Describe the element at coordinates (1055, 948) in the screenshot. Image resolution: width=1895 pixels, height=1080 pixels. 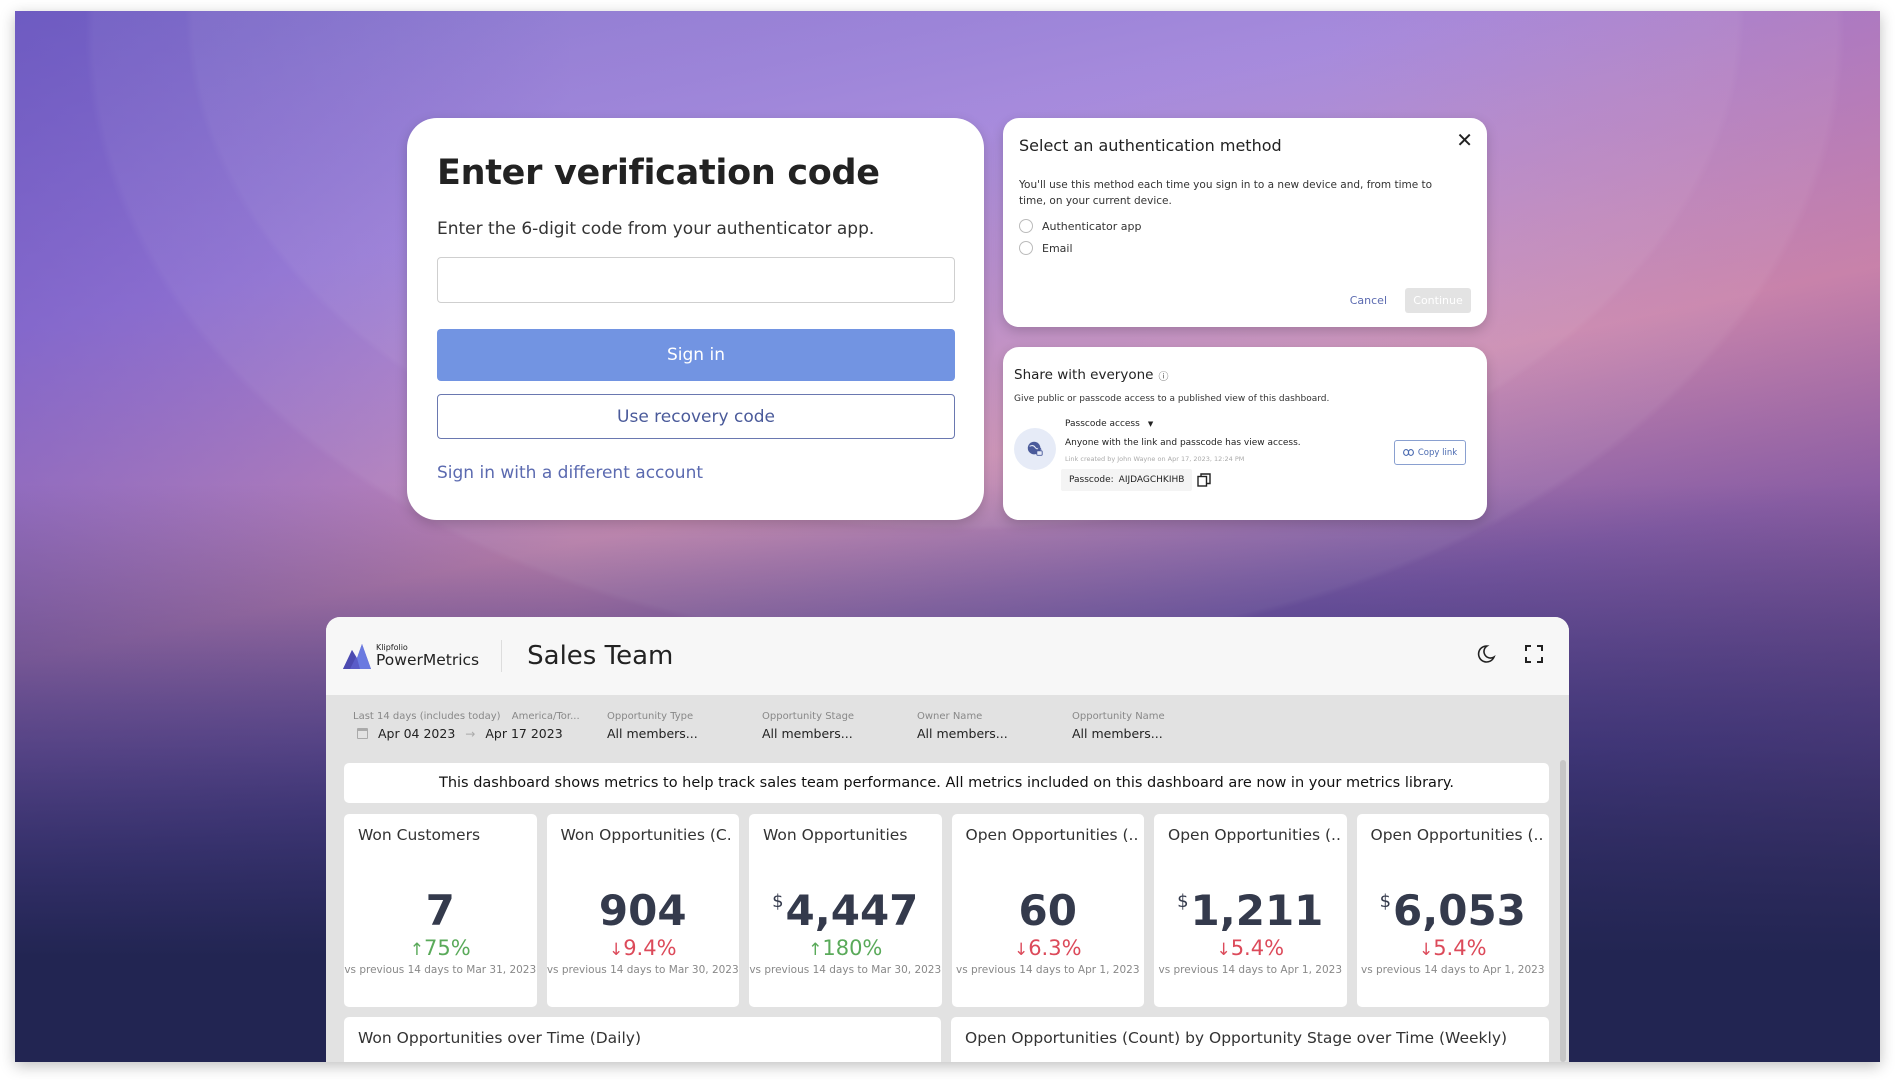
I see `kpi-delta-value: 6.3%` at that location.